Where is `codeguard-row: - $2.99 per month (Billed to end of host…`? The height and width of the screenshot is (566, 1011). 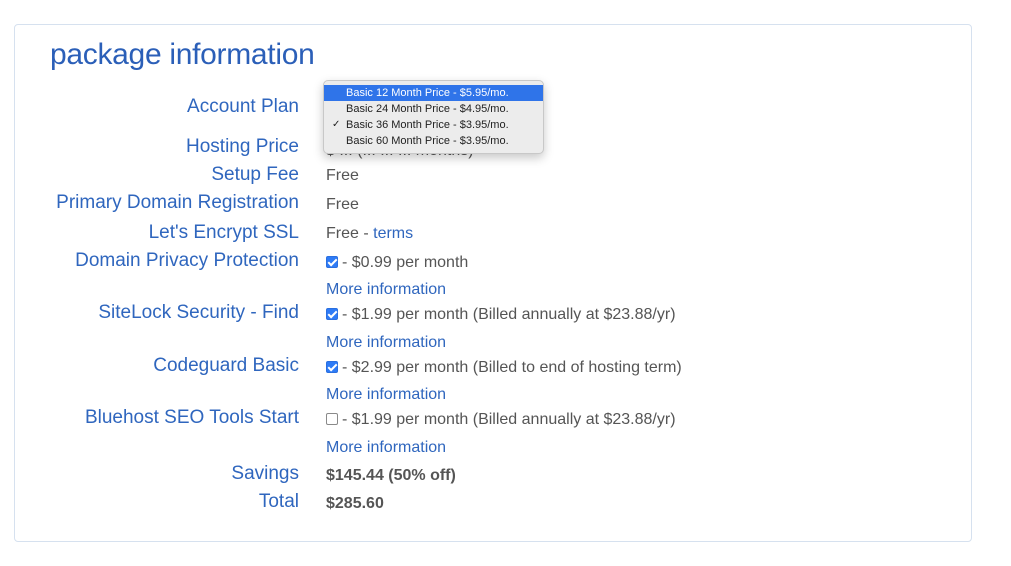
codeguard-row: - $2.99 per month (Billed to end of host… is located at coordinates (504, 368).